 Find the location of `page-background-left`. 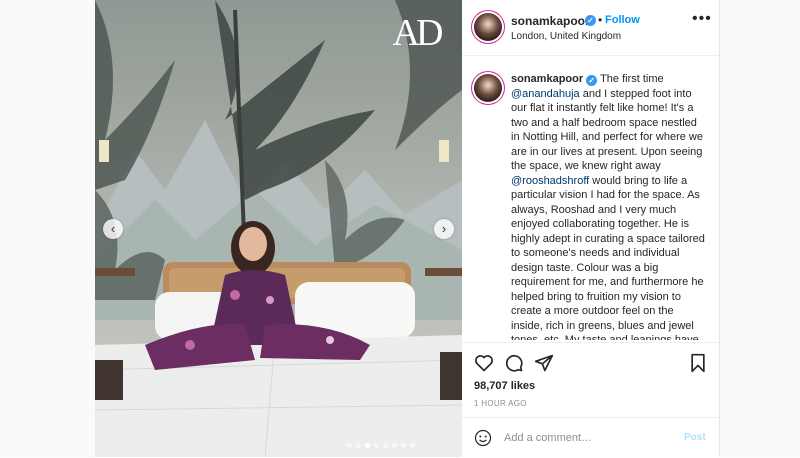

page-background-left is located at coordinates (47, 228).